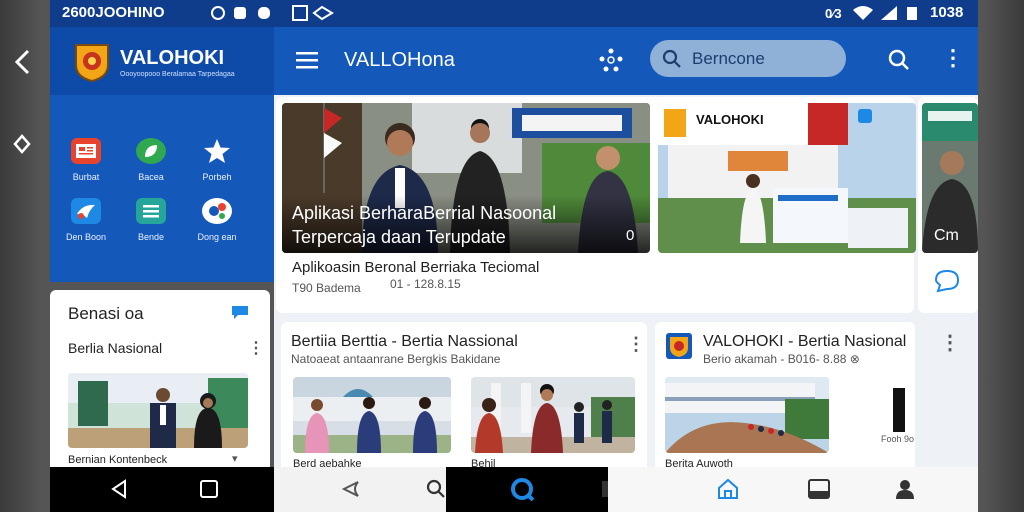  What do you see at coordinates (151, 237) in the screenshot?
I see `sidebar-item-label: Bende` at bounding box center [151, 237].